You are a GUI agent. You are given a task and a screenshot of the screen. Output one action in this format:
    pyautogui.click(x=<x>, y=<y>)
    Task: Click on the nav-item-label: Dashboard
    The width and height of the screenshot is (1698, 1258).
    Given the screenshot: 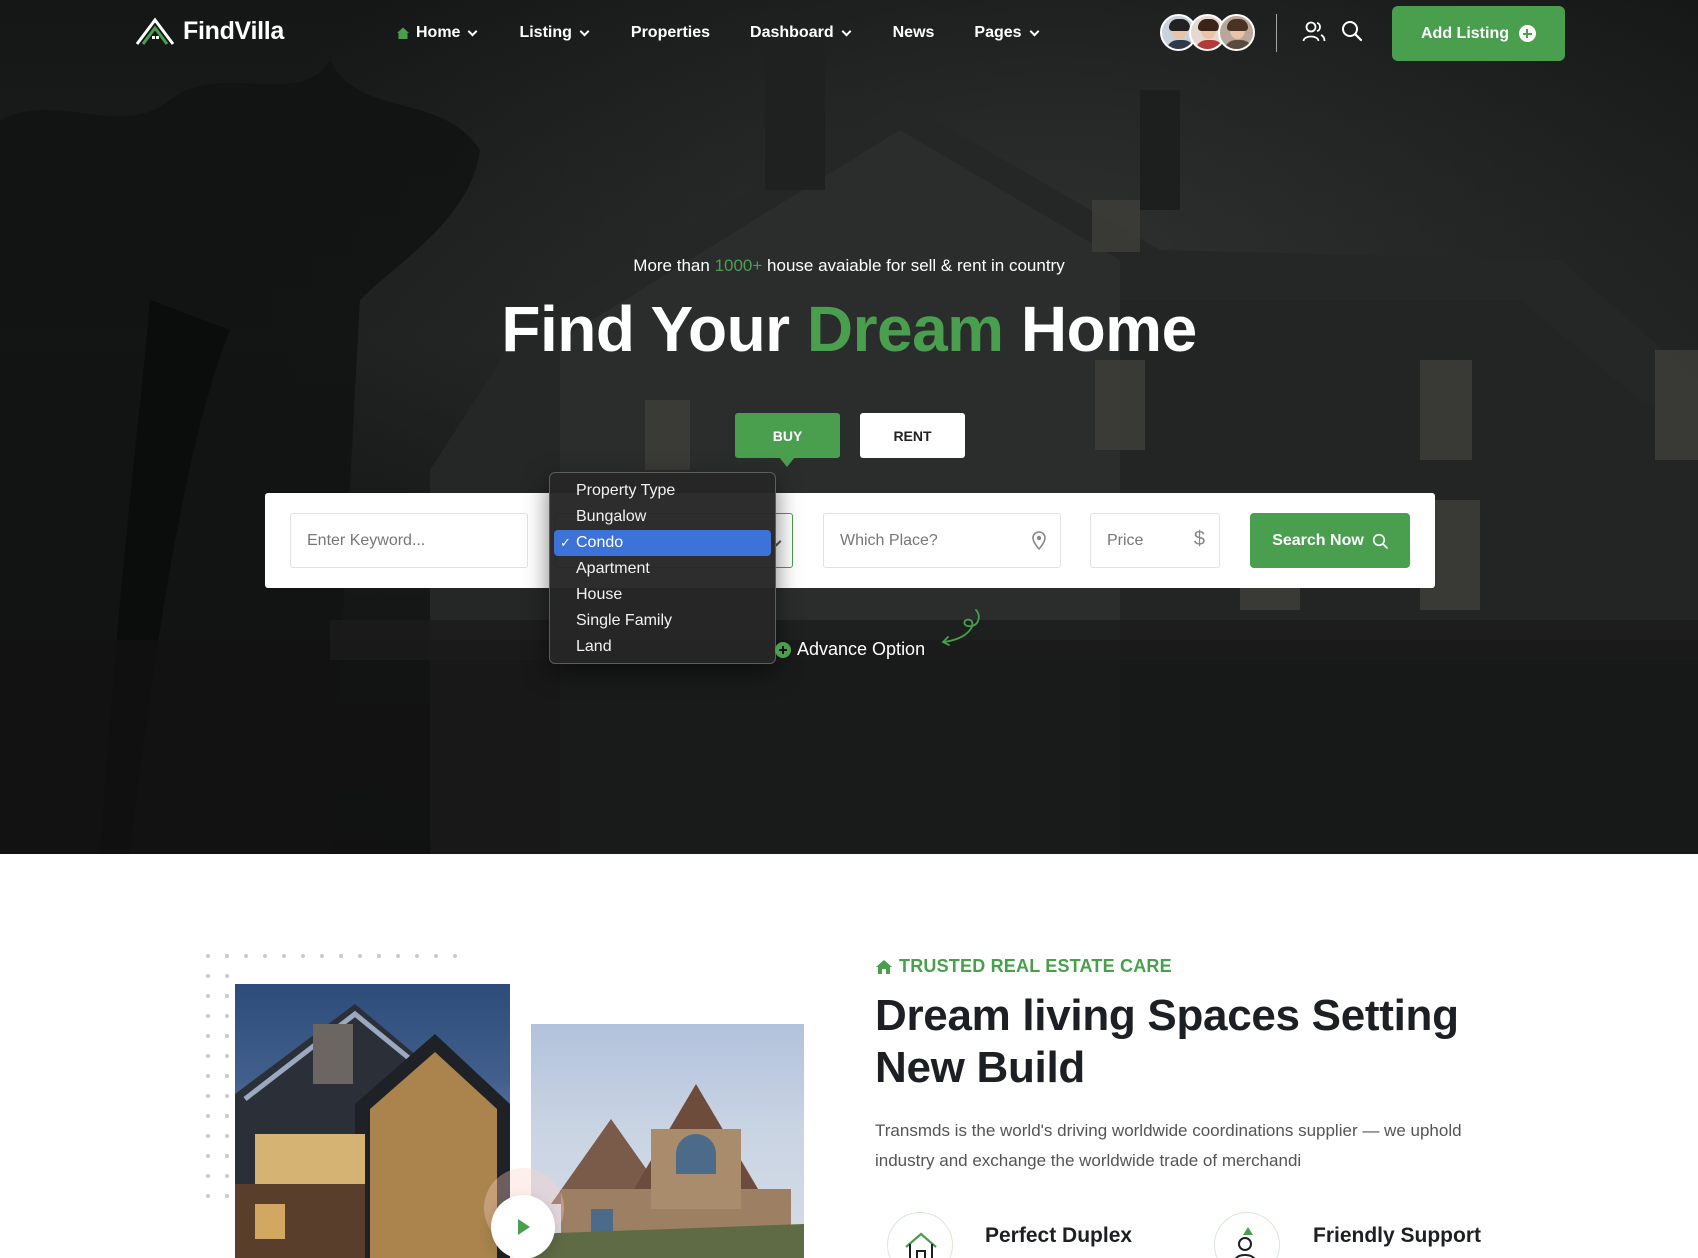 What is the action you would take?
    pyautogui.click(x=792, y=32)
    